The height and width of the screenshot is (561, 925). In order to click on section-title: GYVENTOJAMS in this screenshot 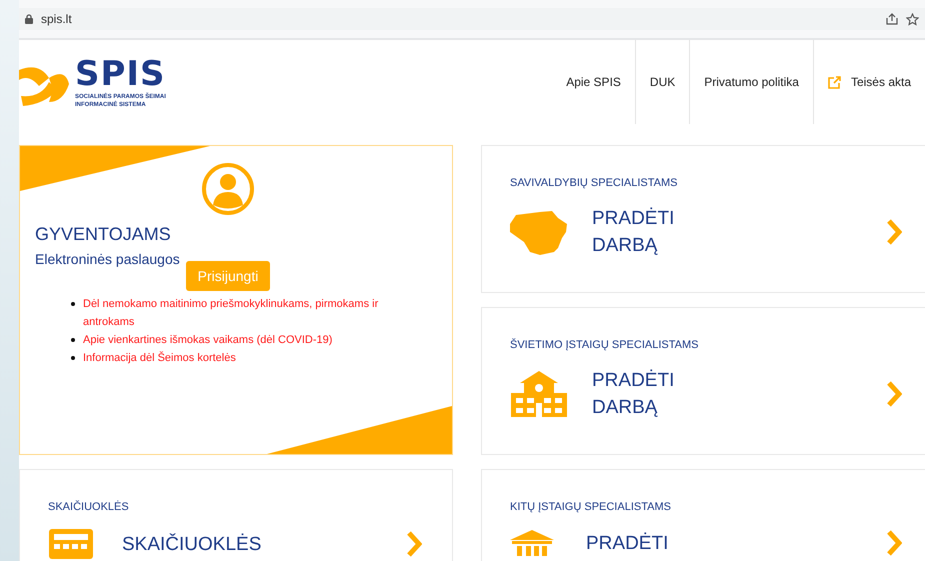, I will do `click(103, 234)`.